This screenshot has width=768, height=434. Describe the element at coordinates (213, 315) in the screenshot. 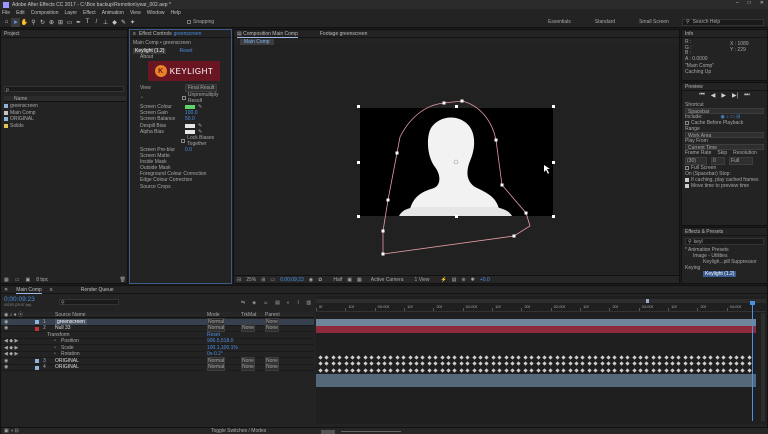

I see `col-mode: Mode` at that location.